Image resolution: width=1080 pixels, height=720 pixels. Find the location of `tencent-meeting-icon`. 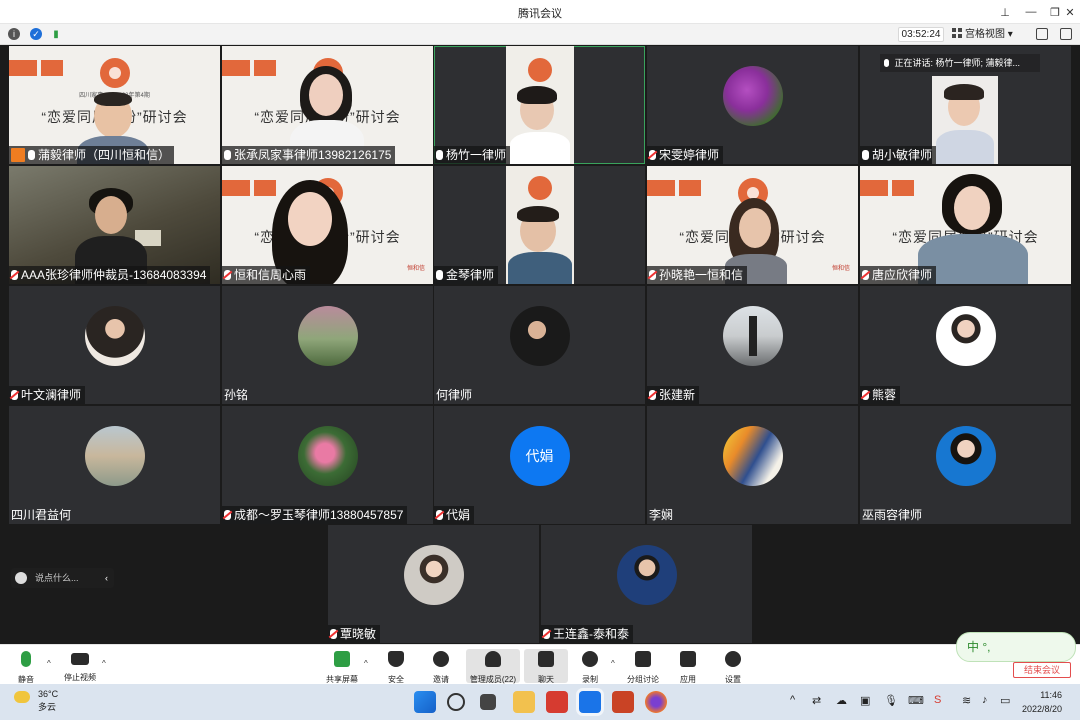

tencent-meeting-icon is located at coordinates (590, 702).